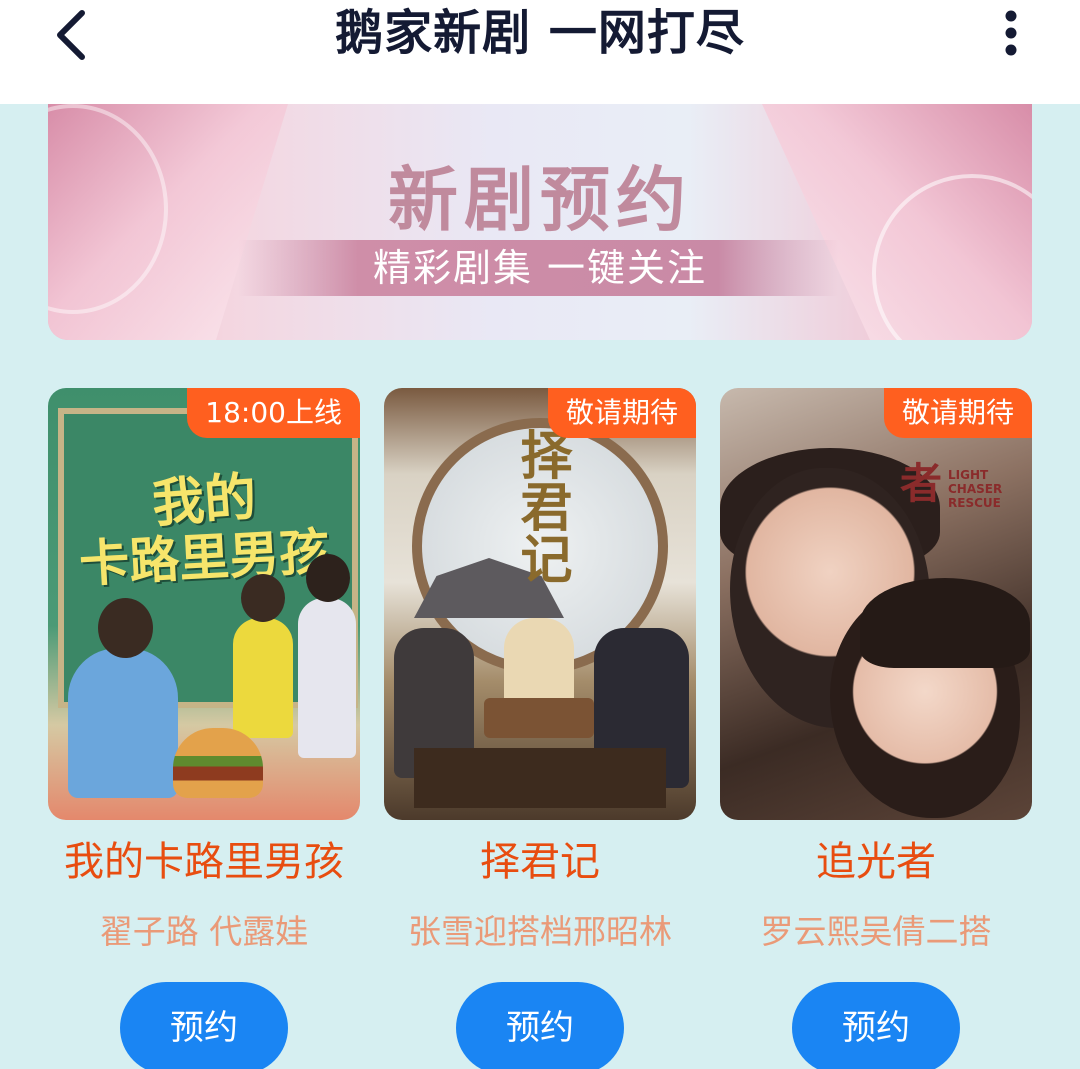  I want to click on go-board-table, so click(539, 718).